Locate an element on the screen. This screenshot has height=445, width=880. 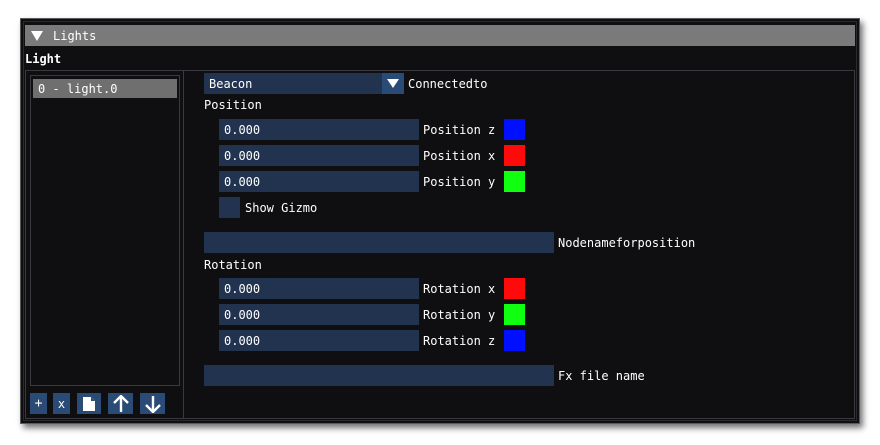
chevron-down-icon is located at coordinates (393, 83).